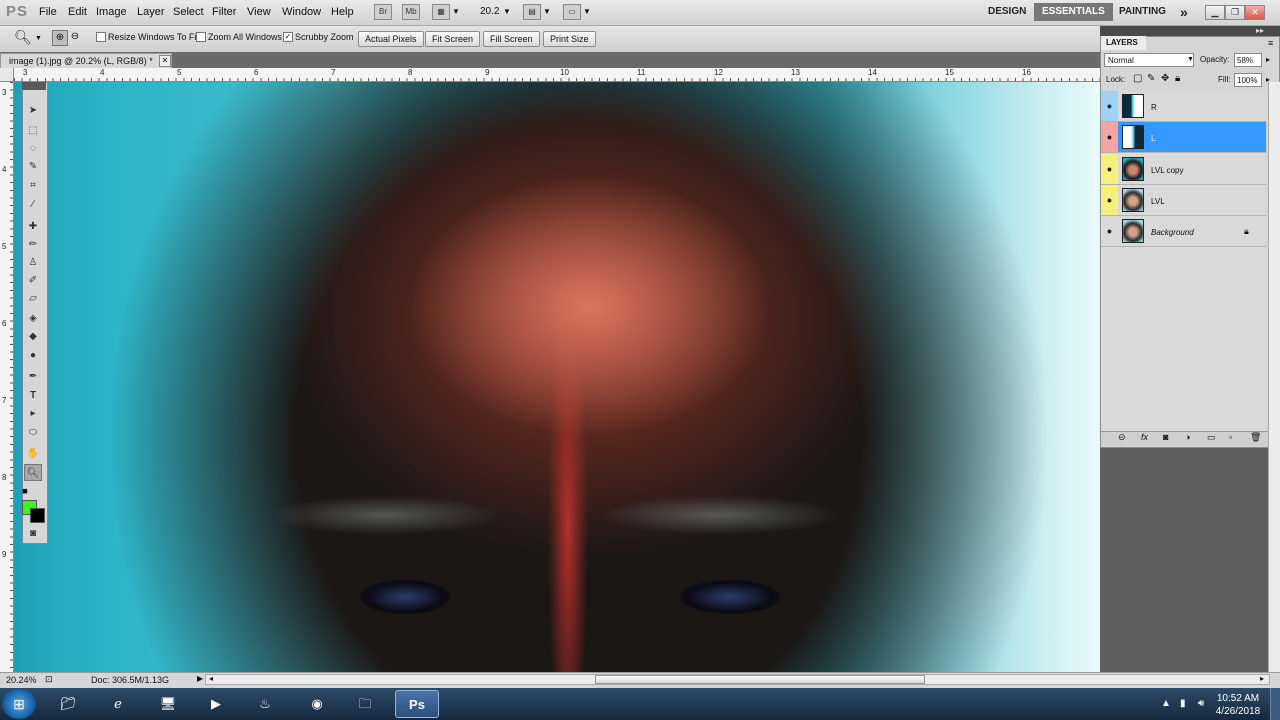 This screenshot has width=1280, height=720. Describe the element at coordinates (1262, 678) in the screenshot. I see `scroll-right-icon: ▸` at that location.